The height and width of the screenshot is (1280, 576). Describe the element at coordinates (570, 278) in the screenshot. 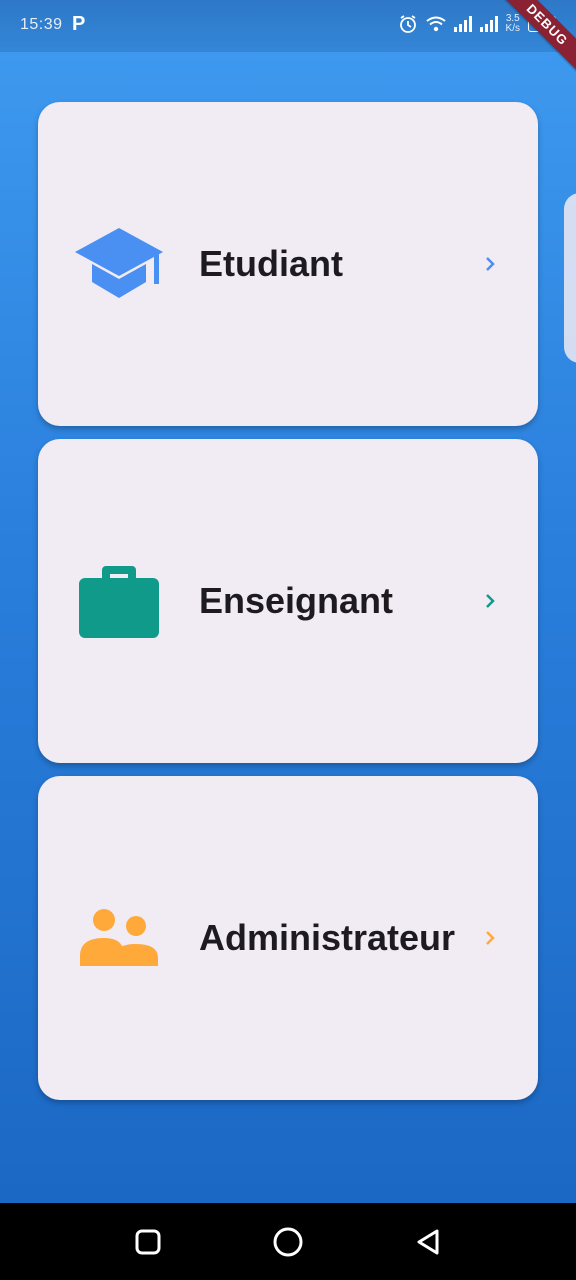

I see `peek-card` at that location.